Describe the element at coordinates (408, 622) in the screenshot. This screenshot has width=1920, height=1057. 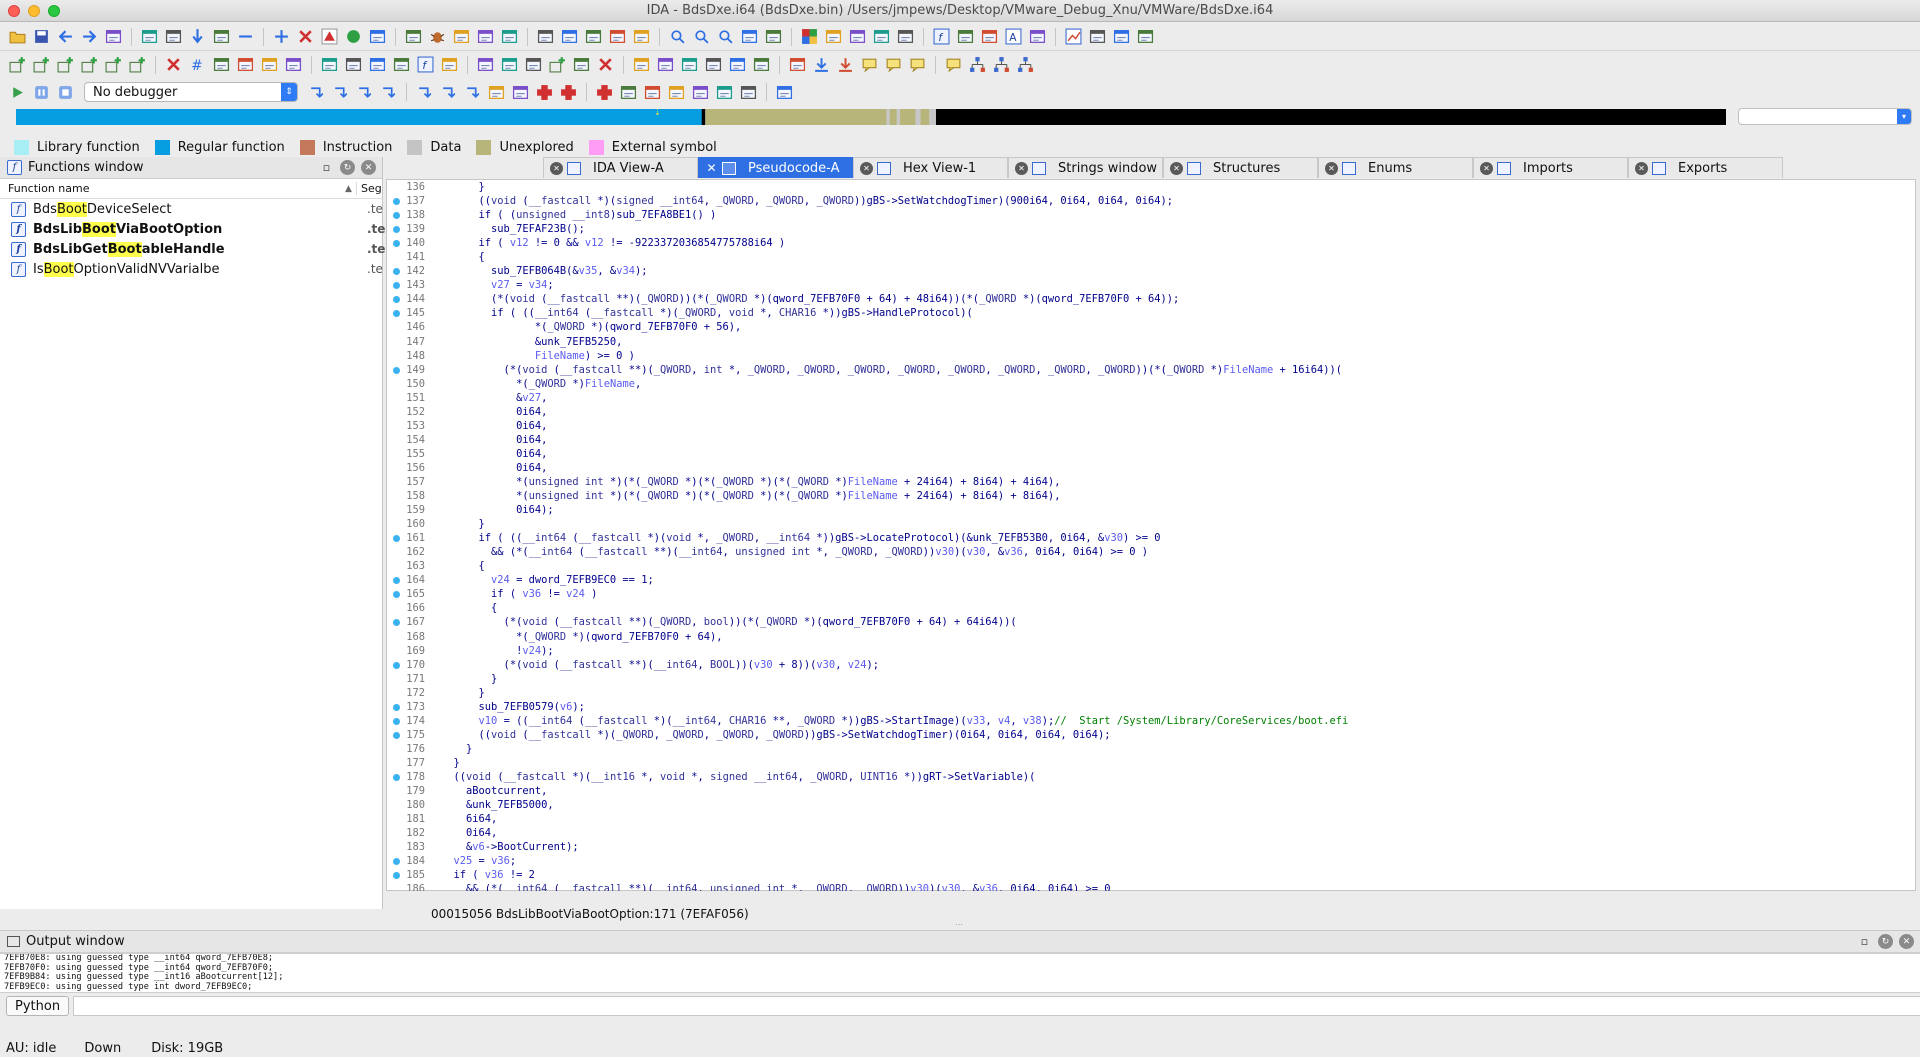
I see `line-number: 167` at that location.